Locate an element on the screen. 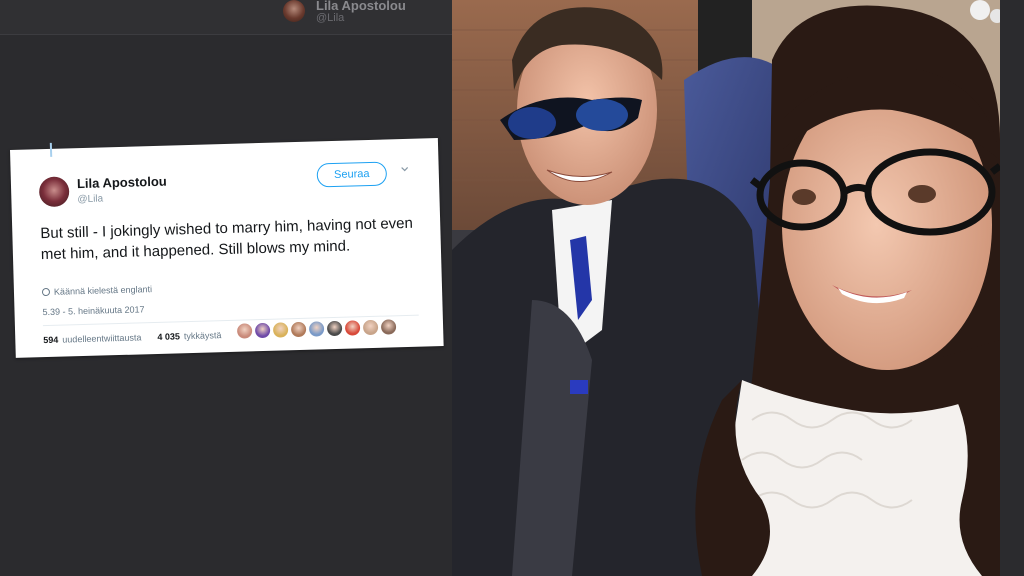  thread-line is located at coordinates (51, 149).